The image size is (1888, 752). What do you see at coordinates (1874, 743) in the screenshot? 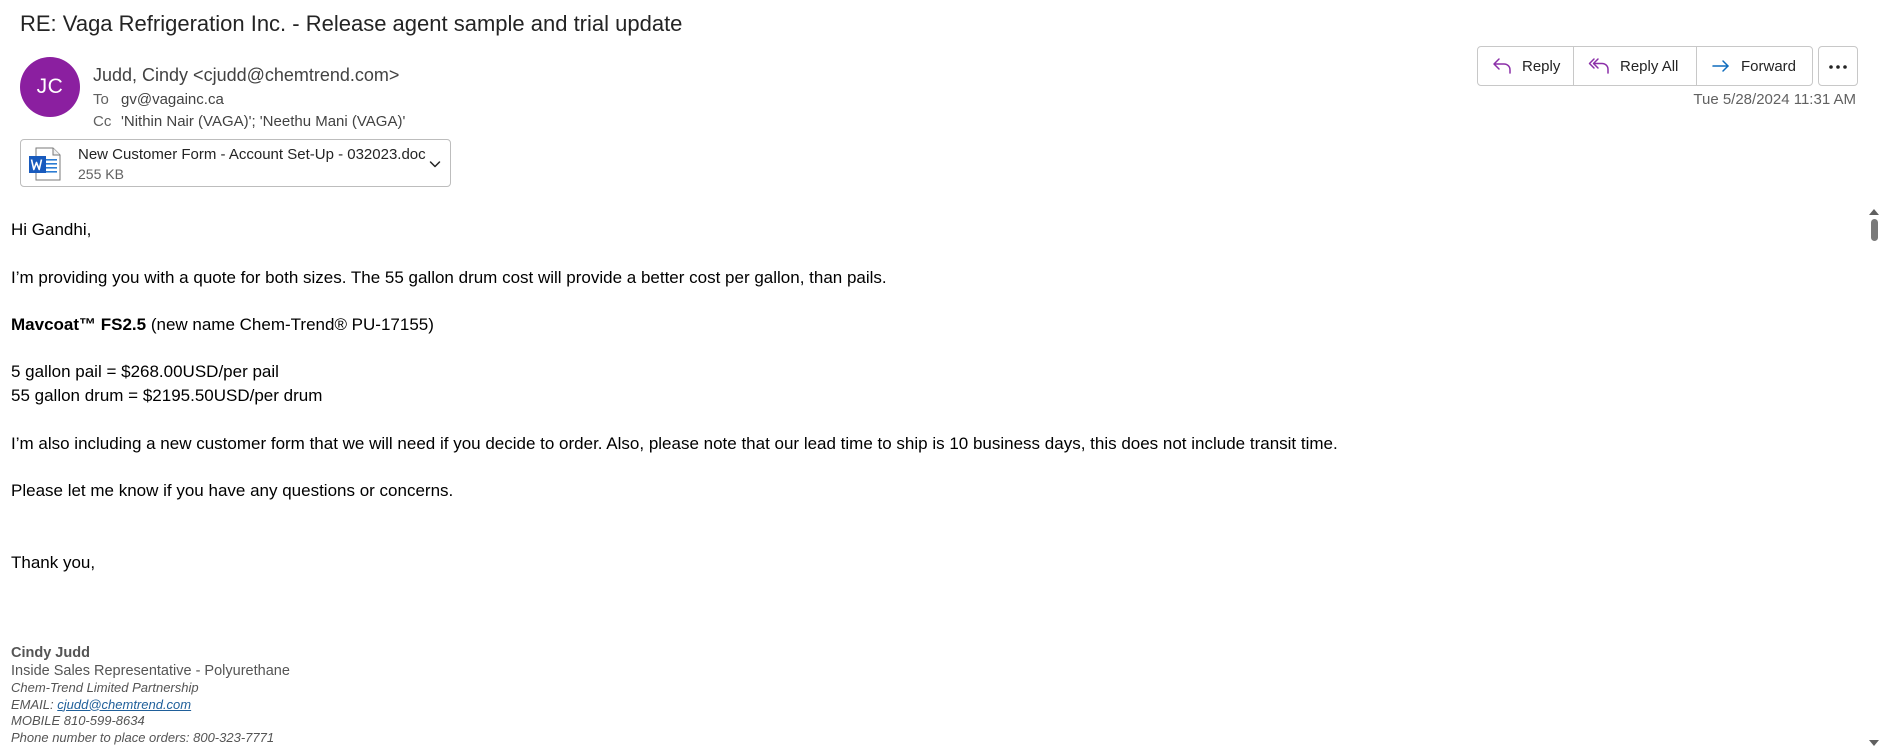
I see `scroll-down-arrow-icon` at bounding box center [1874, 743].